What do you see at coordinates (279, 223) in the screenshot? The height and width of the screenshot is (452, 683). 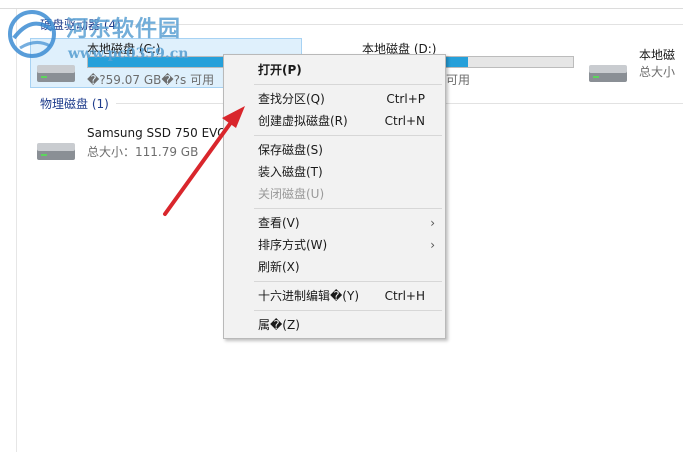 I see `menu-item-label: 查看(V)` at bounding box center [279, 223].